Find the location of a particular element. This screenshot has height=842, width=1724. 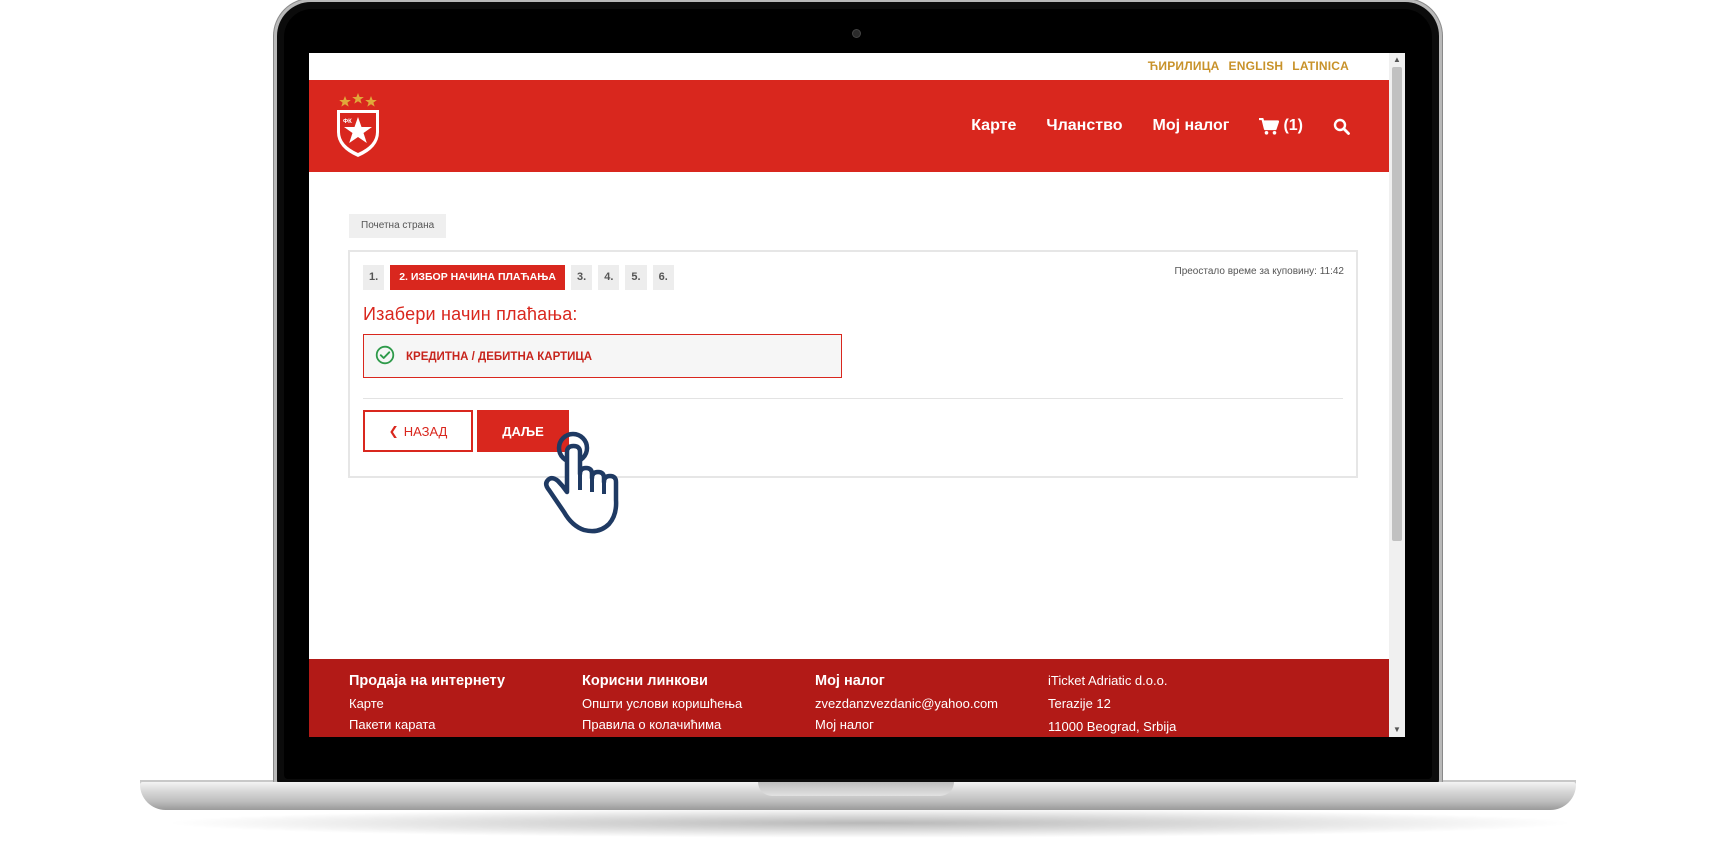

laptop-notch is located at coordinates (856, 789).